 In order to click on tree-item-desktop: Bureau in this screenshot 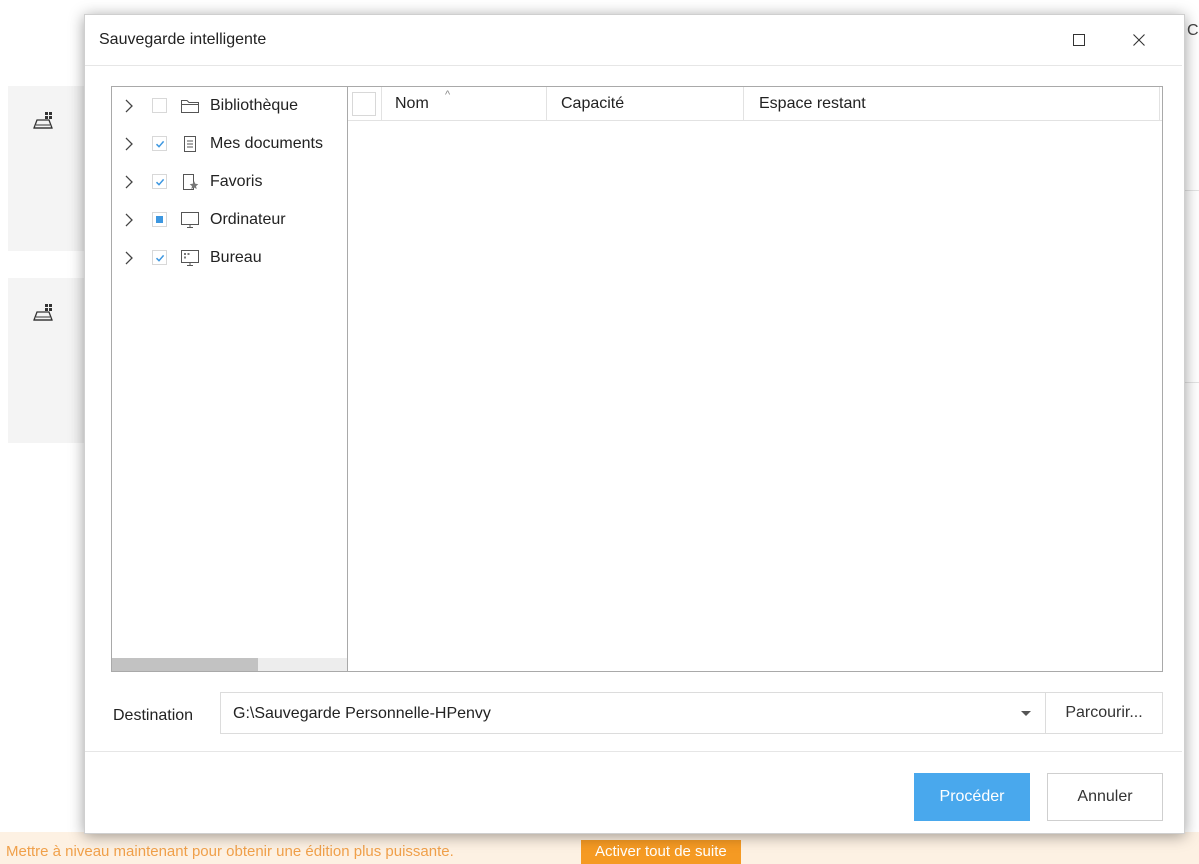, I will do `click(230, 259)`.